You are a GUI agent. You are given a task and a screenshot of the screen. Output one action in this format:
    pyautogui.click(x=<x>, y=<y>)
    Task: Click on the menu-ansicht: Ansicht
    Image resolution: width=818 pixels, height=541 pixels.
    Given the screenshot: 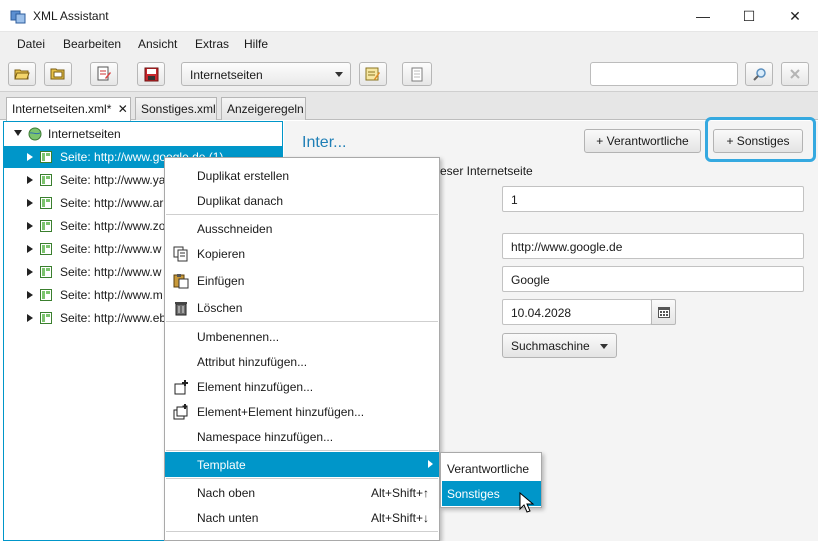 What is the action you would take?
    pyautogui.click(x=157, y=44)
    